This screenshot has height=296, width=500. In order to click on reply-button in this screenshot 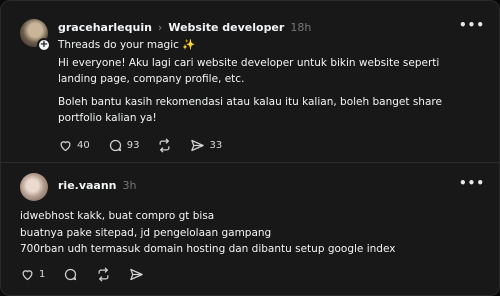, I will do `click(70, 274)`.